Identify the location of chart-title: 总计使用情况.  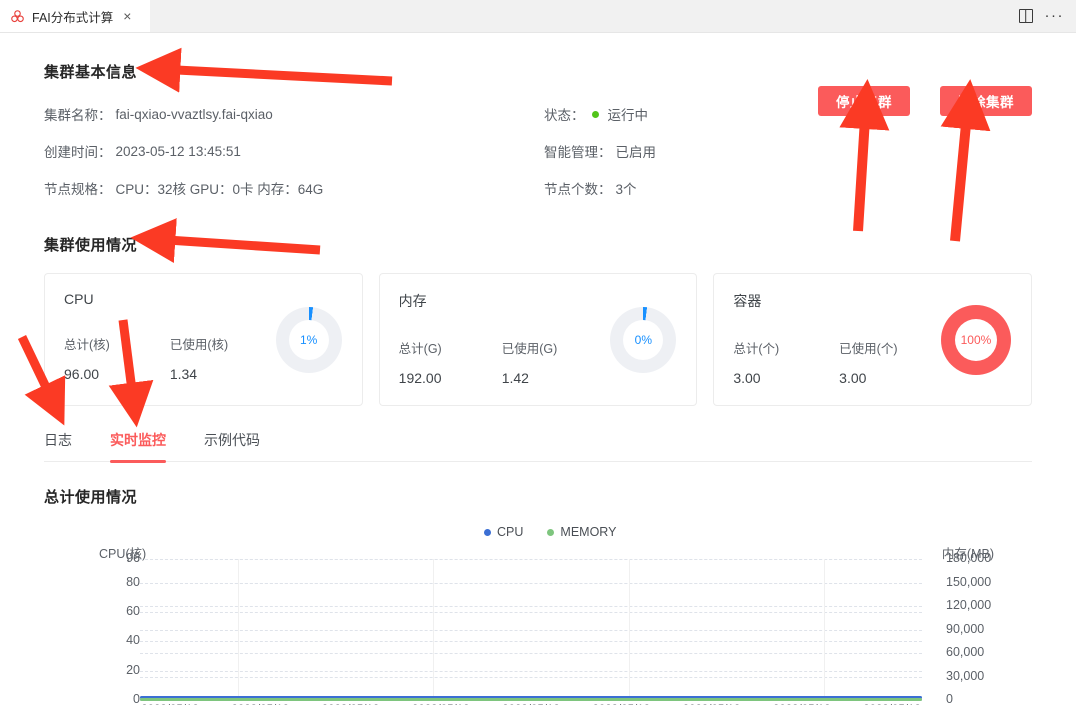
(91, 497).